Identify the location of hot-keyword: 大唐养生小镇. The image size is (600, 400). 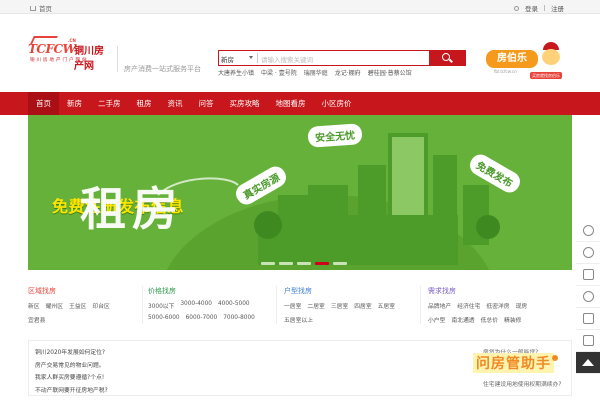
(236, 72).